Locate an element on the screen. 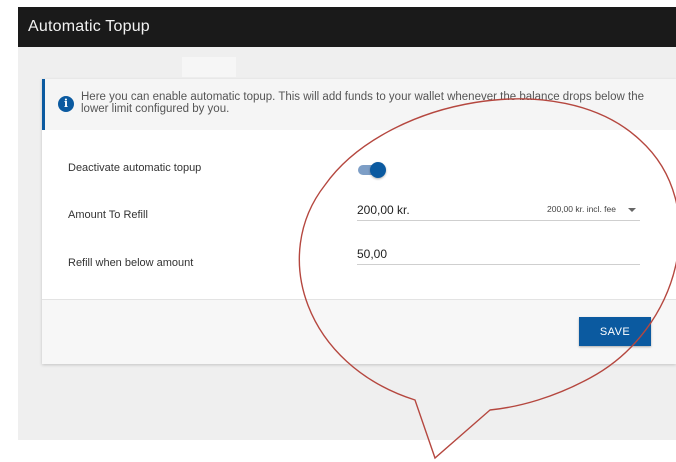 The height and width of the screenshot is (462, 676). automatic-topup-toggle is located at coordinates (371, 170).